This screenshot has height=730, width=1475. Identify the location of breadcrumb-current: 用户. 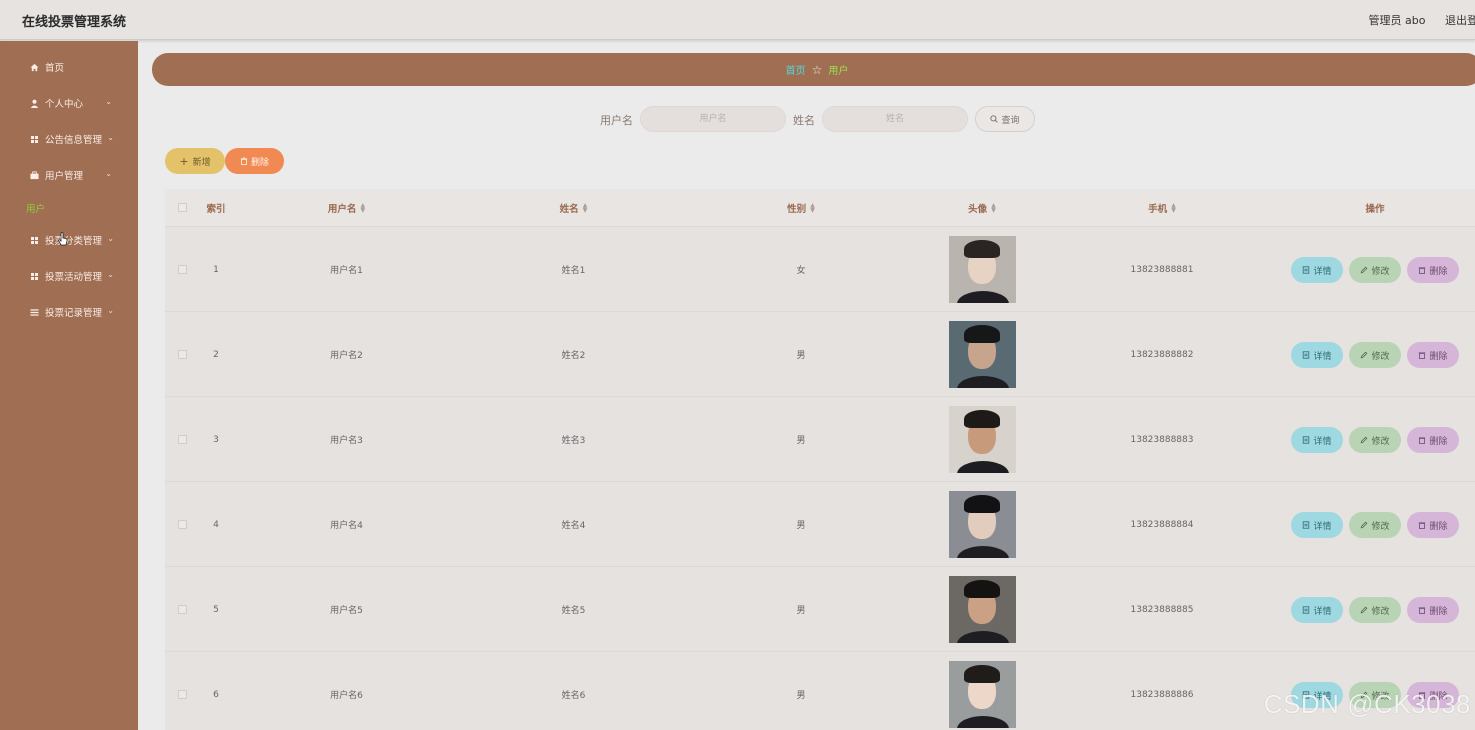
(838, 71).